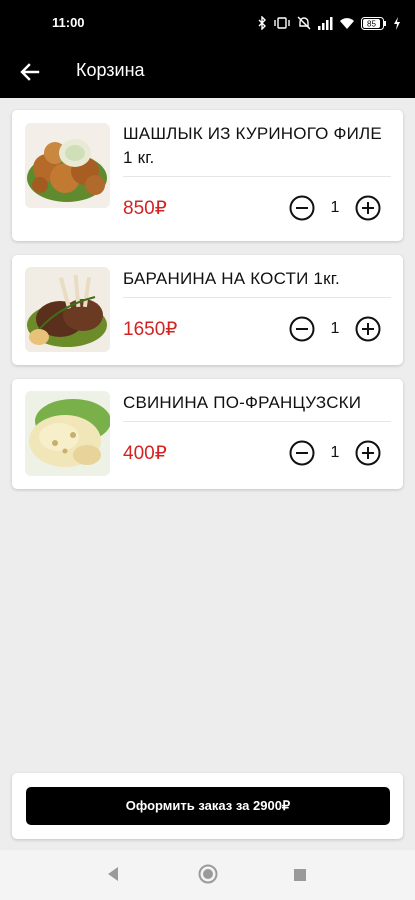  What do you see at coordinates (207, 72) in the screenshot?
I see `app-bar: Корзина` at bounding box center [207, 72].